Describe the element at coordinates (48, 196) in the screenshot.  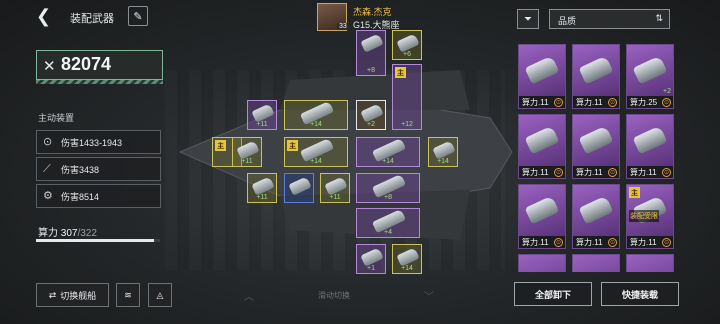
I see `gear-icon: ⚙` at that location.